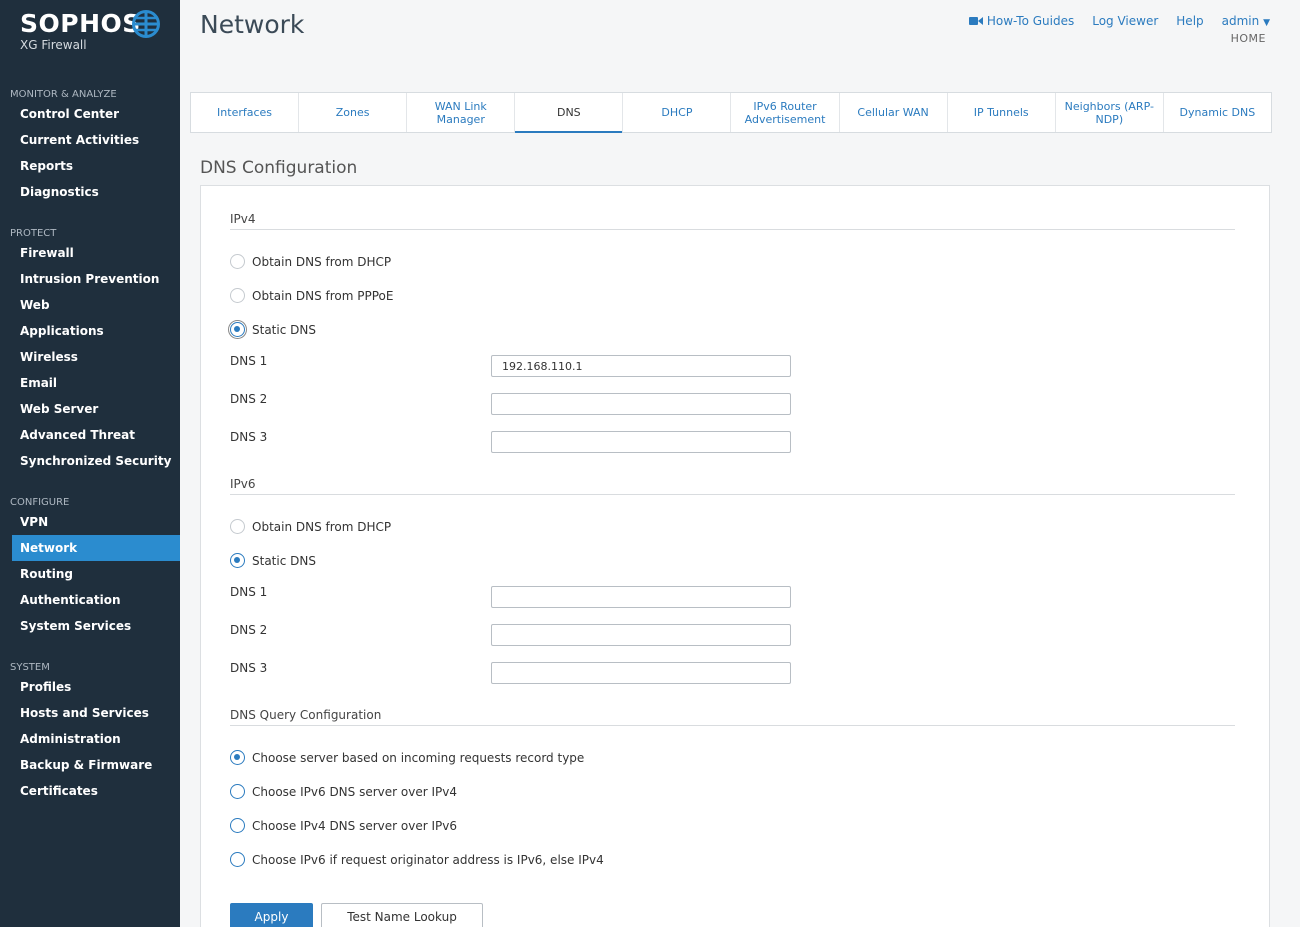 This screenshot has height=927, width=1300. I want to click on sidebar-item-profiles: Profiles, so click(90, 687).